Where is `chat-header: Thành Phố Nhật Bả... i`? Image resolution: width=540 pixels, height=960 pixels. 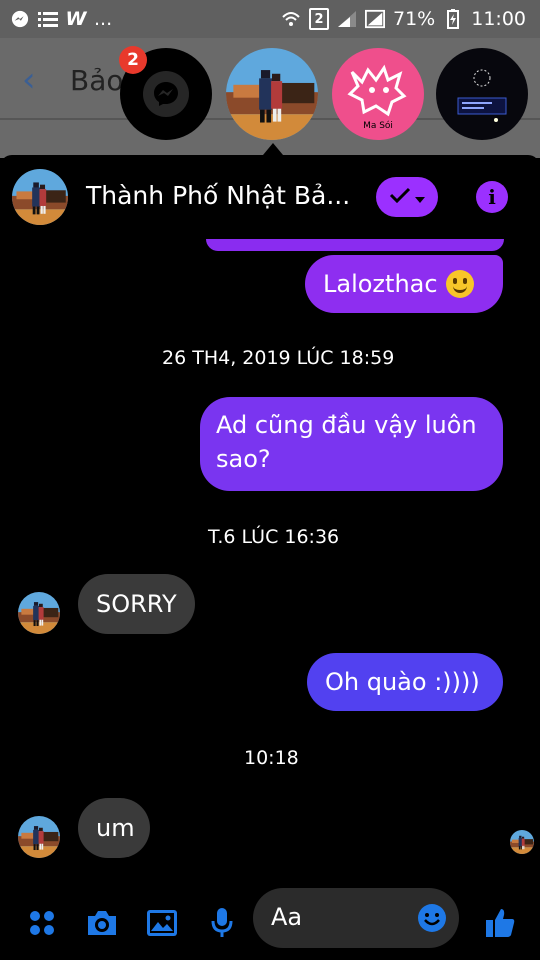
chat-header: Thành Phố Nhật Bả... i is located at coordinates (270, 197).